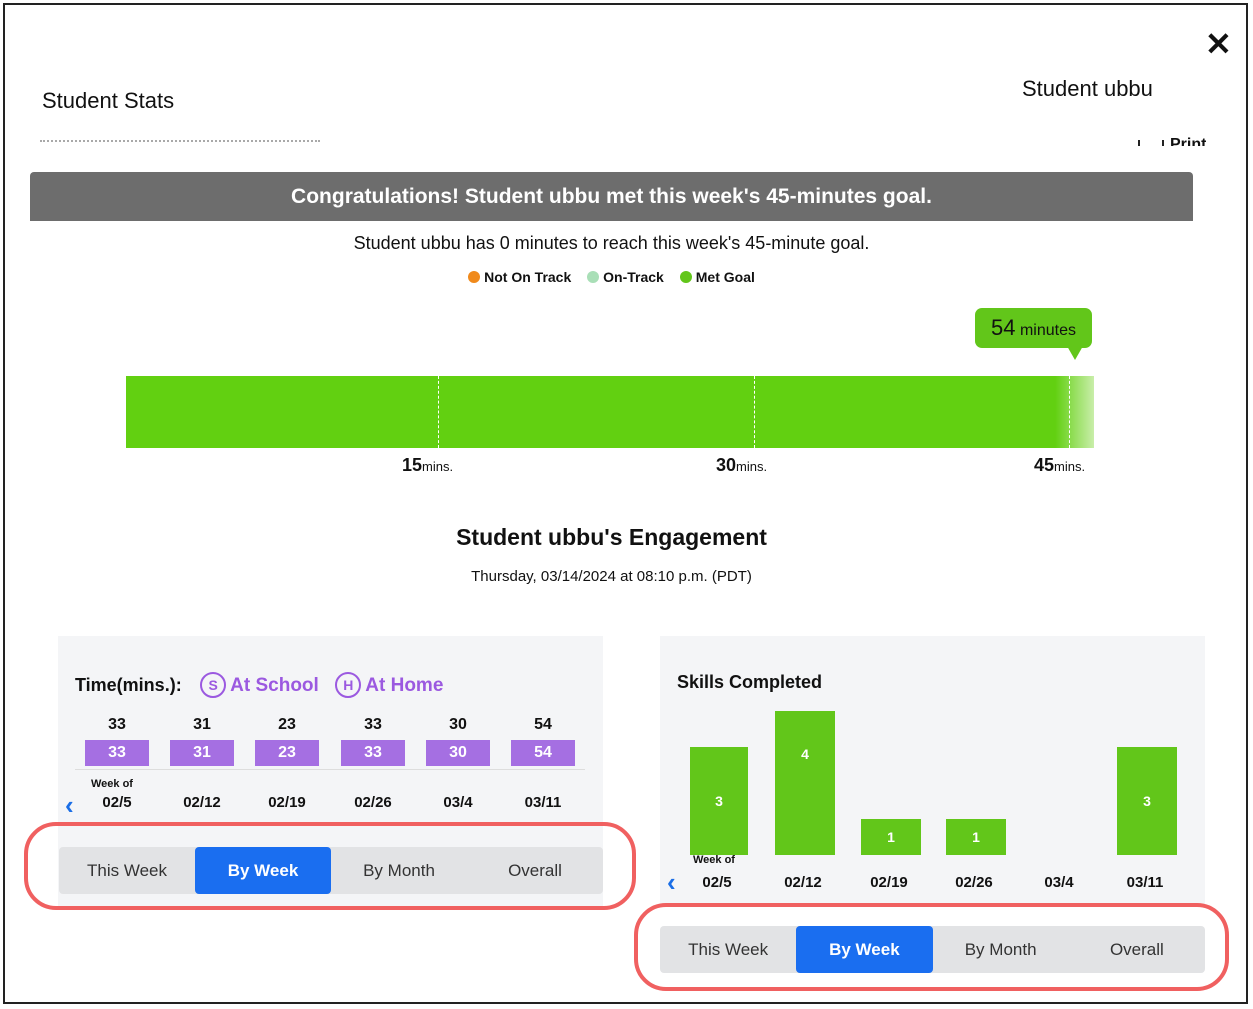 The width and height of the screenshot is (1253, 1009). I want to click on at-school-legend: S At School, so click(259, 685).